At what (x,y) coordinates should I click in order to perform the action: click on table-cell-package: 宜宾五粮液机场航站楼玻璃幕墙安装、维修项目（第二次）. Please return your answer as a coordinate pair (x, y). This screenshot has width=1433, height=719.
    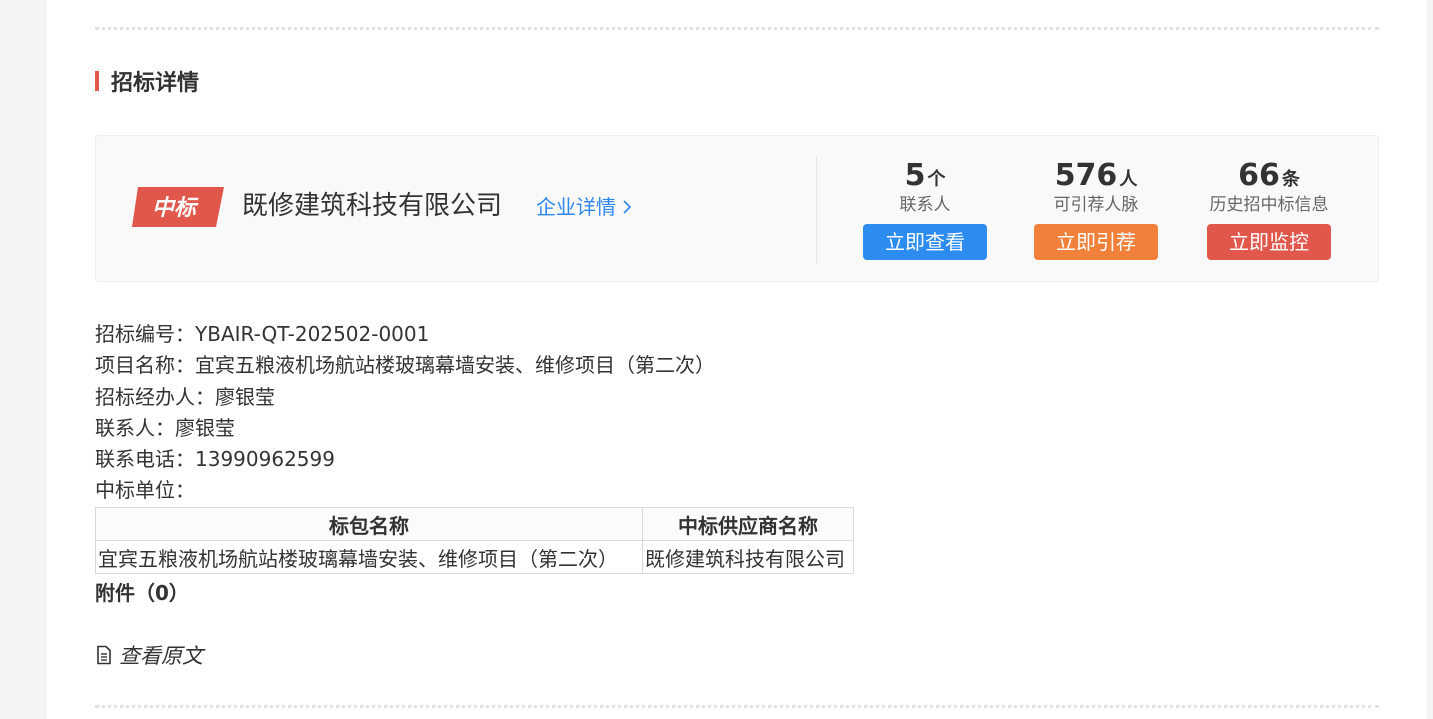
    Looking at the image, I should click on (369, 557).